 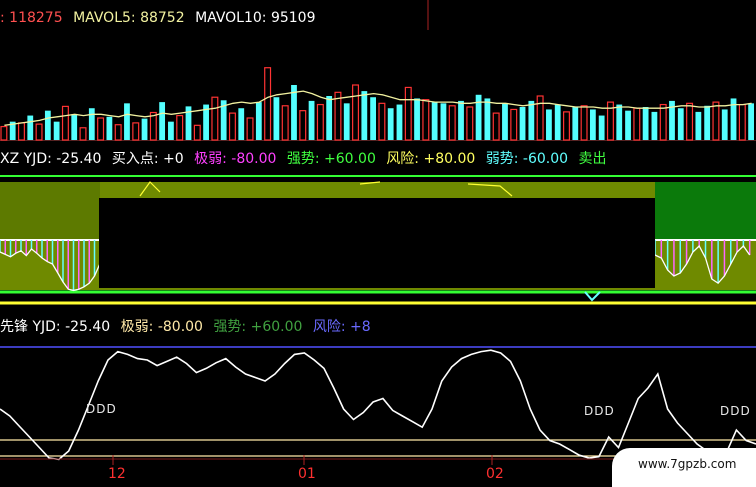 What do you see at coordinates (687, 464) in the screenshot?
I see `watermark-text: www.7gpzb.com` at bounding box center [687, 464].